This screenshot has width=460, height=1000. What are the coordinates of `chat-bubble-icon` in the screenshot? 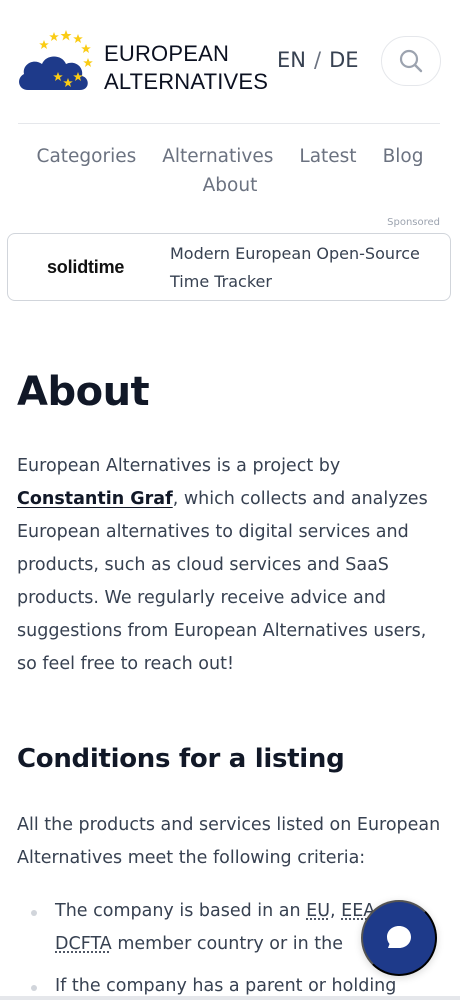 It's located at (399, 937).